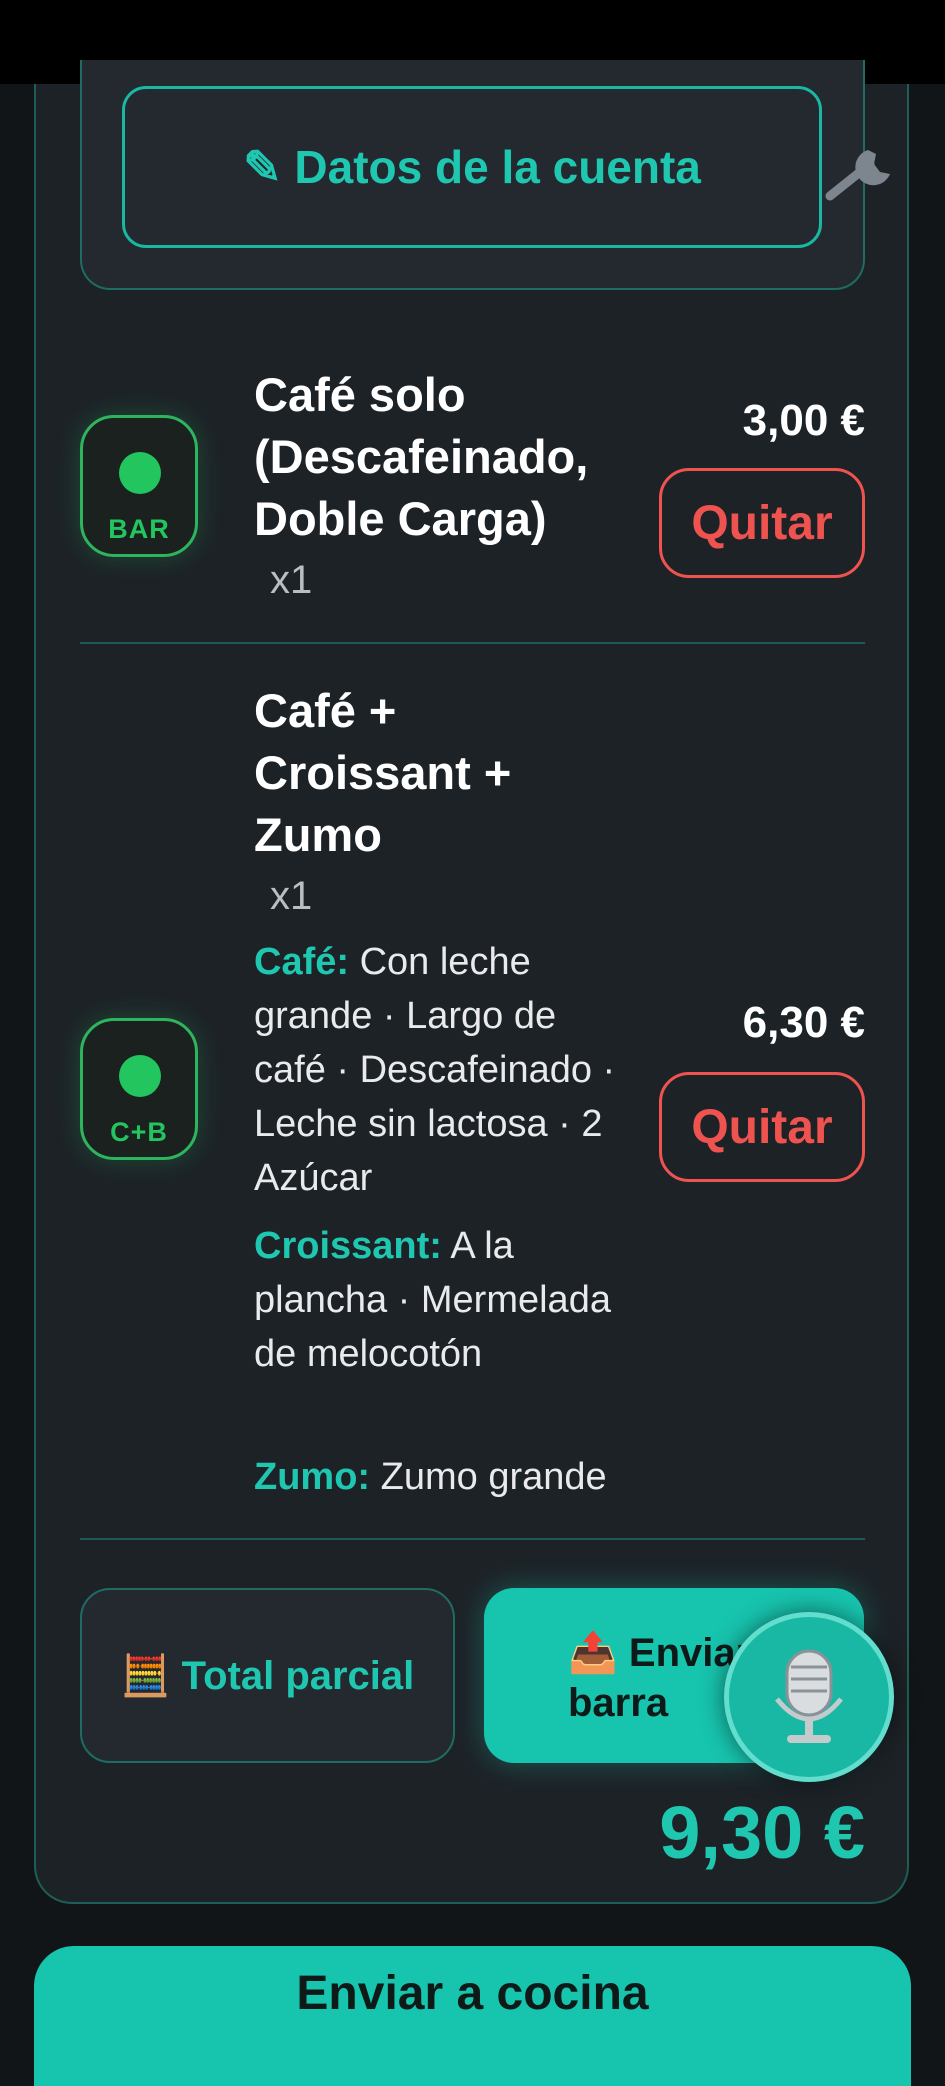 The width and height of the screenshot is (945, 2086). Describe the element at coordinates (139, 529) in the screenshot. I see `station-tag: BAR` at that location.